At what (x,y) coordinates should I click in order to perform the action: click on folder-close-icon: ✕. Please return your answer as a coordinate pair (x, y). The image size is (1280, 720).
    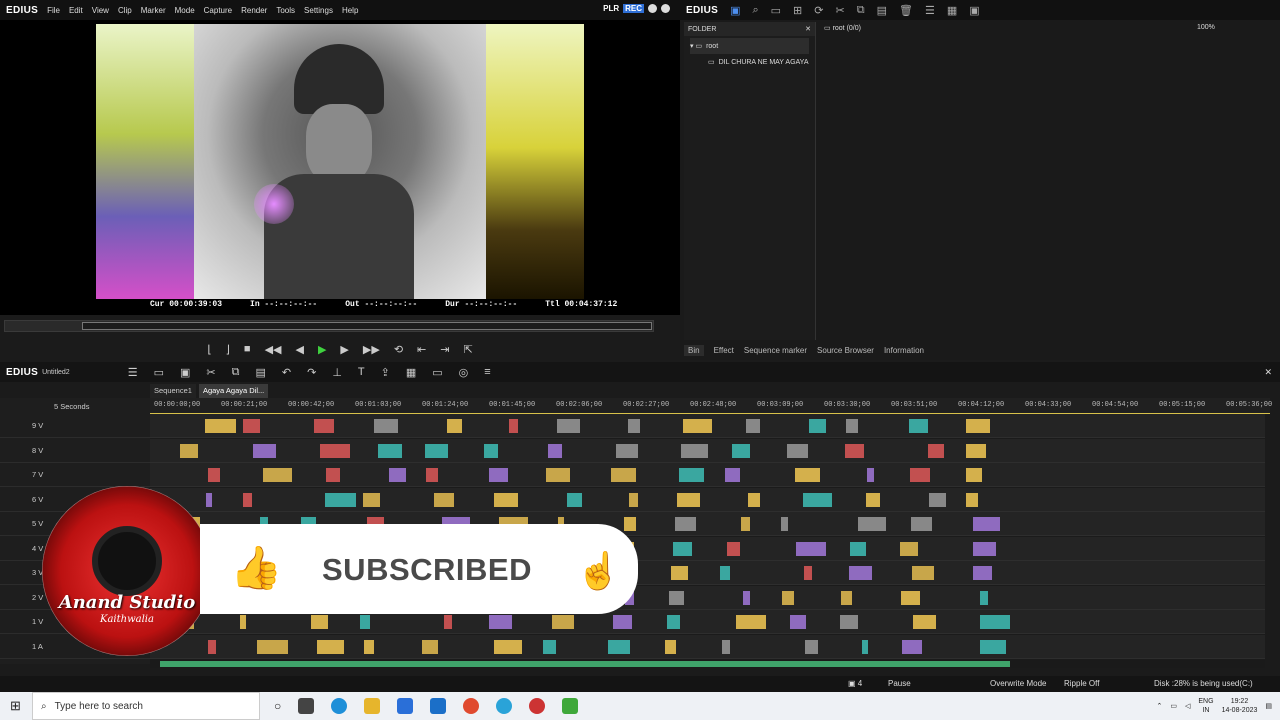
    Looking at the image, I should click on (808, 29).